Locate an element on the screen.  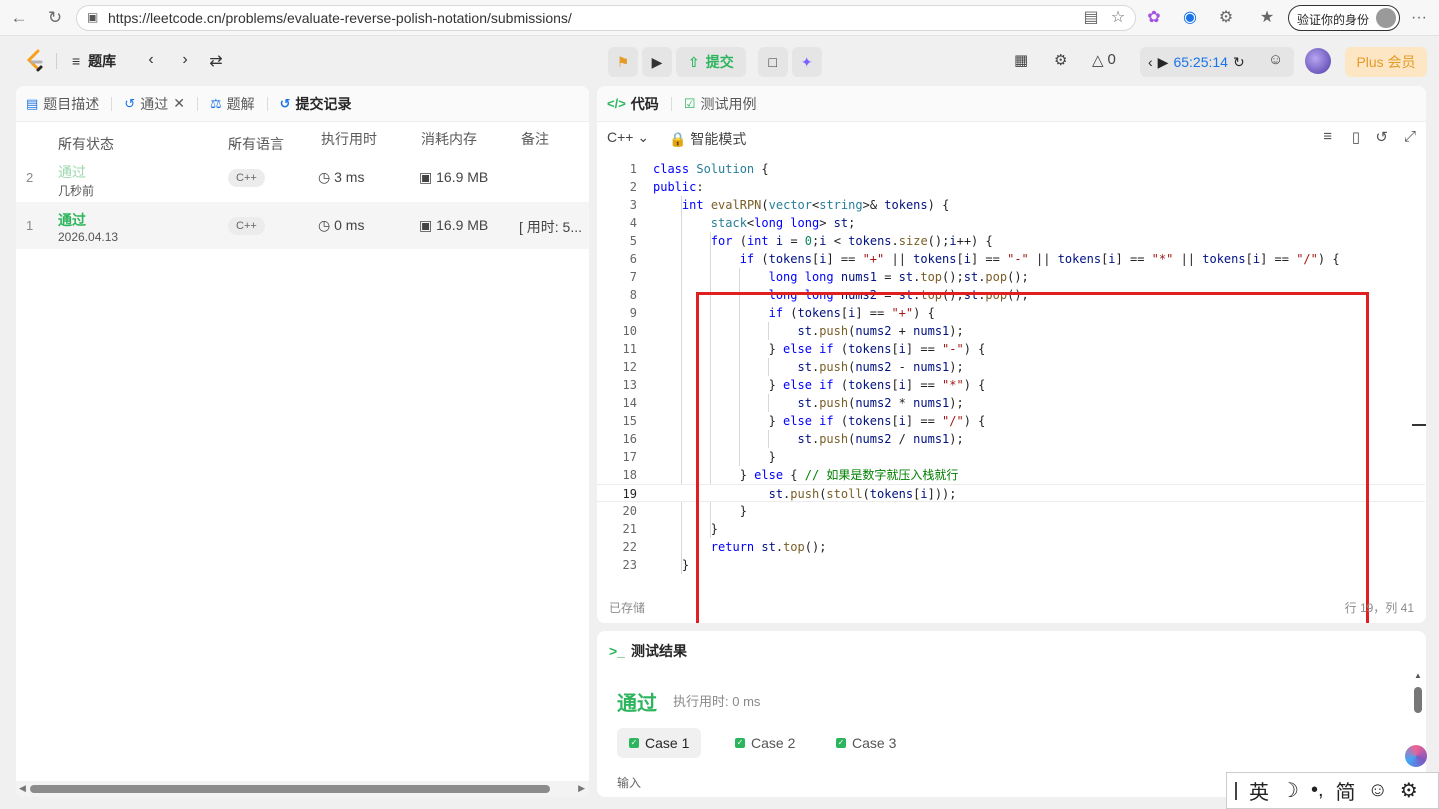
timer-value: 65:25:14 is located at coordinates (1200, 62).